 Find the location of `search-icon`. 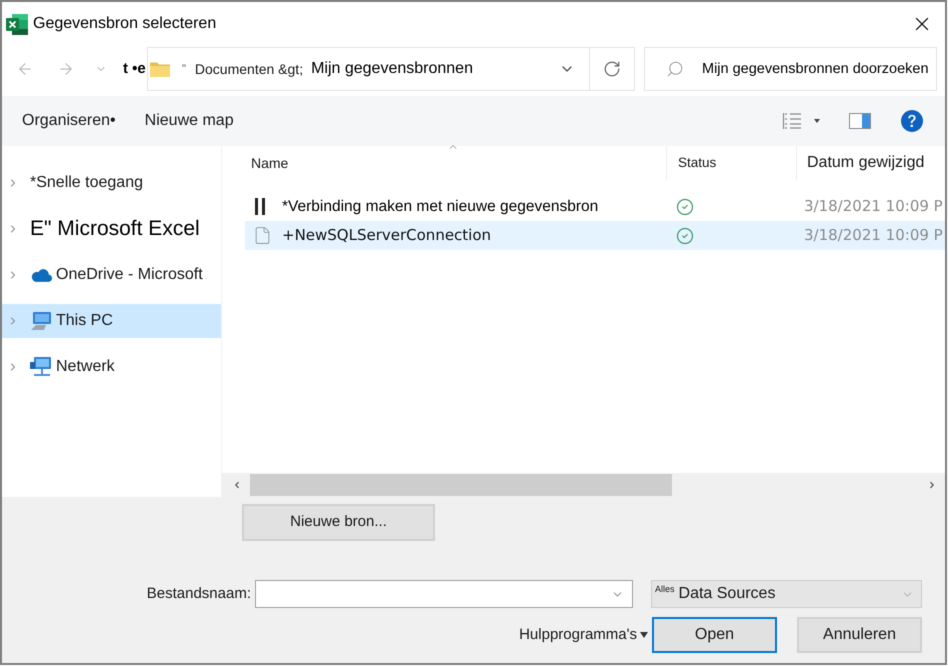

search-icon is located at coordinates (675, 69).